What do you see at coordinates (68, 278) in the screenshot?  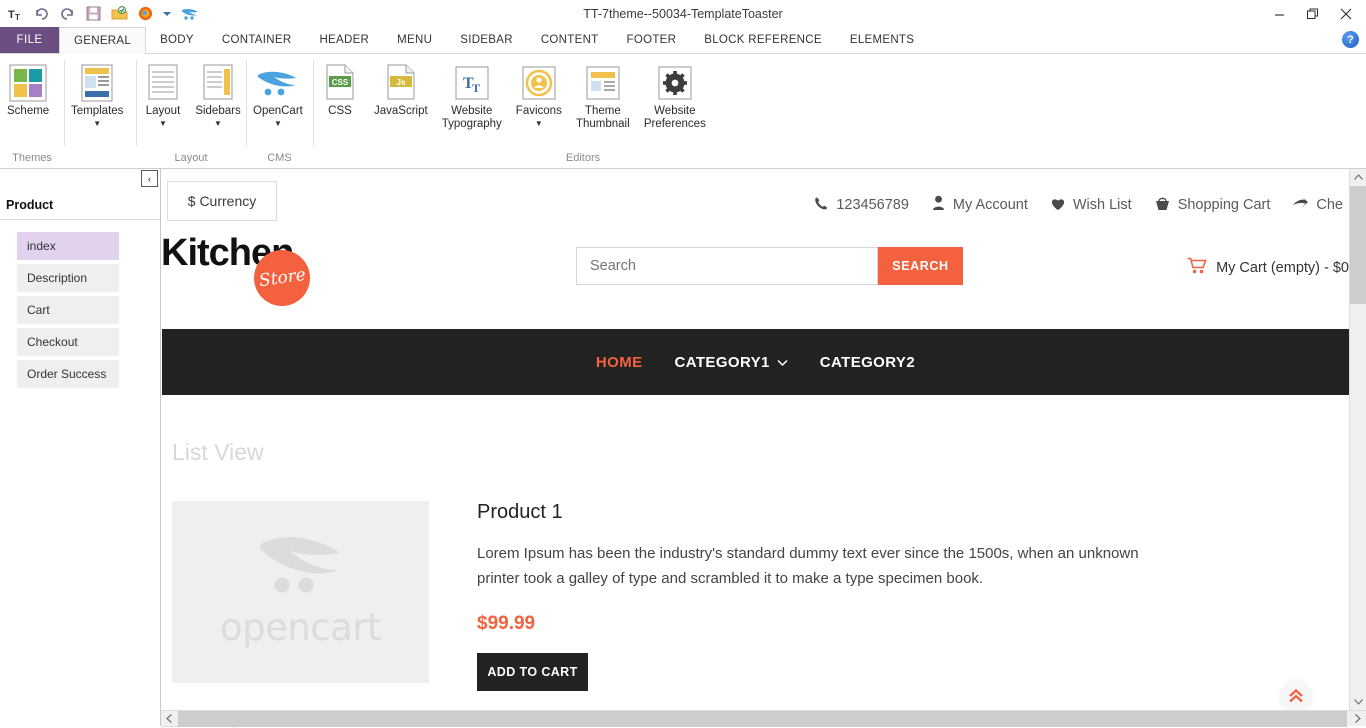 I see `page-item-description: Description` at bounding box center [68, 278].